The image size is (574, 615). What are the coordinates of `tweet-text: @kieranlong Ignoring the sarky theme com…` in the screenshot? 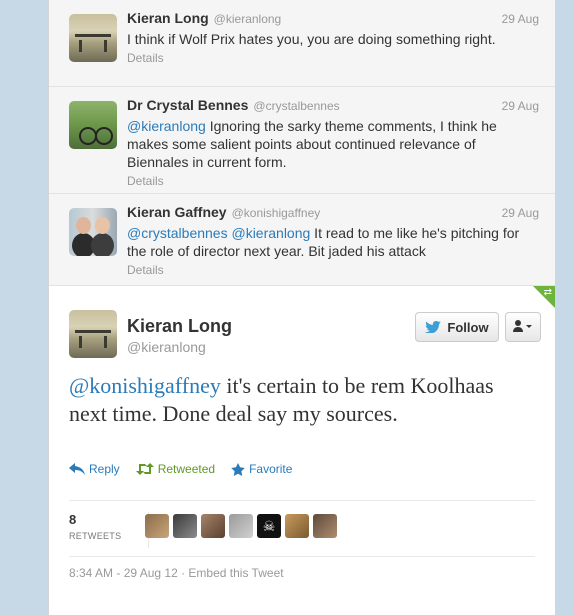 It's located at (333, 144).